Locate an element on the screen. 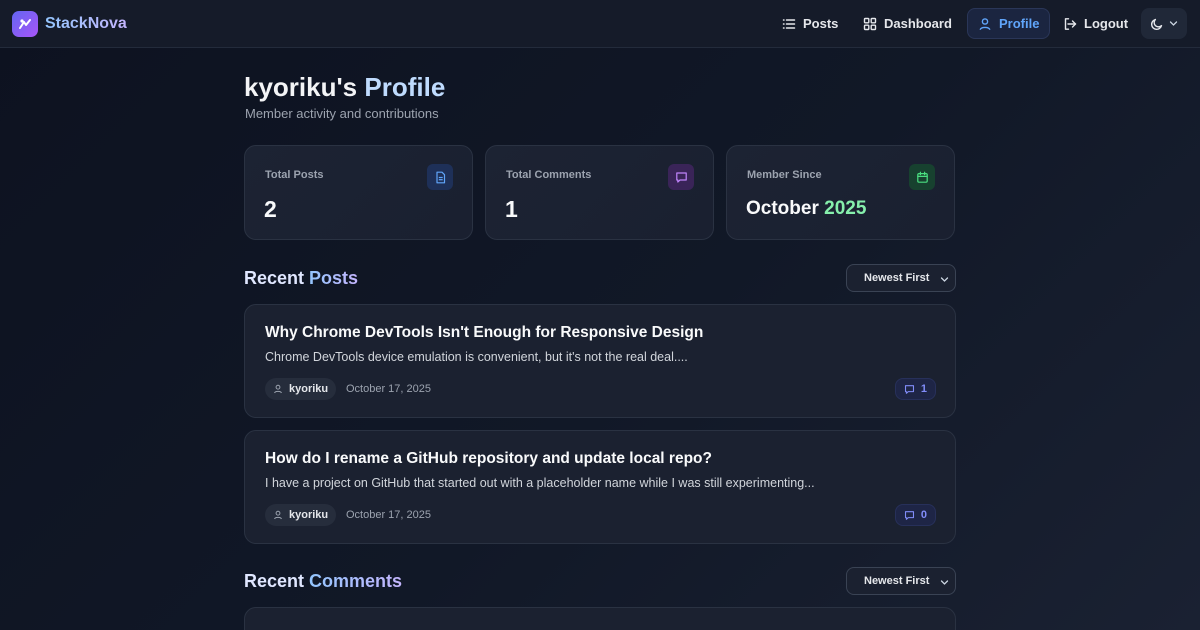 The width and height of the screenshot is (1200, 630). grid-icon is located at coordinates (870, 23).